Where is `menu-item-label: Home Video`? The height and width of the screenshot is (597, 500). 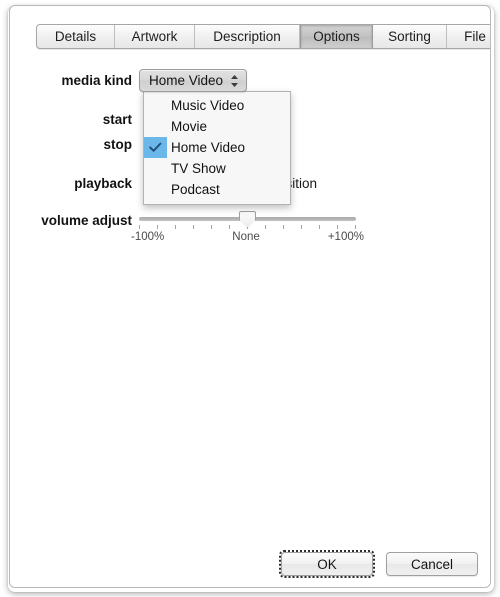 menu-item-label: Home Video is located at coordinates (208, 147).